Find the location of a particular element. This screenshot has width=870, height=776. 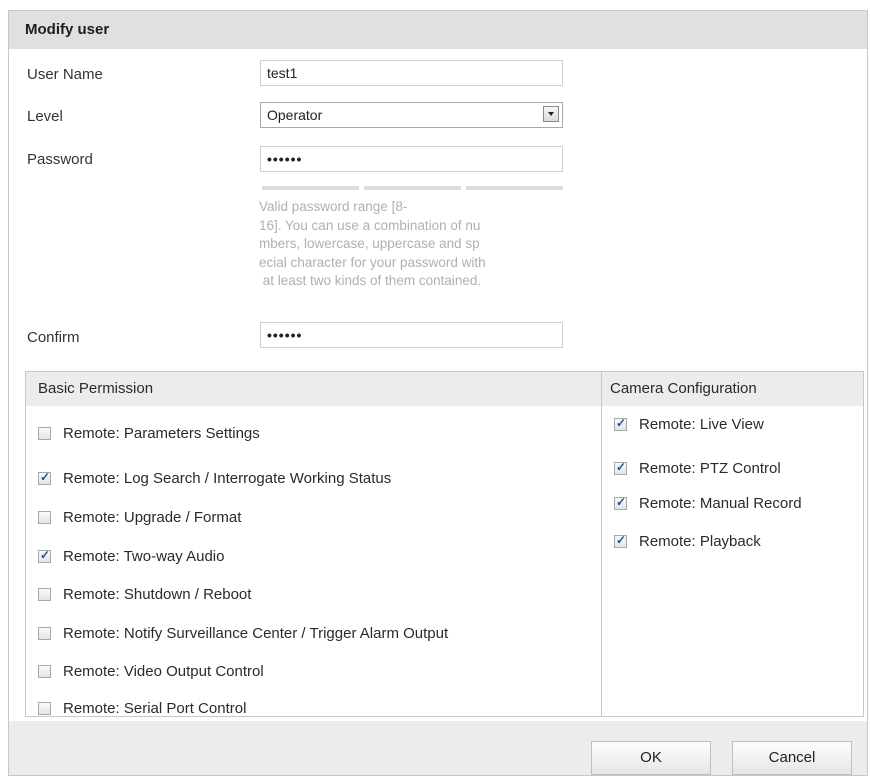

basic-permission-row: Remote: Shutdown / Reboot is located at coordinates (144, 594).